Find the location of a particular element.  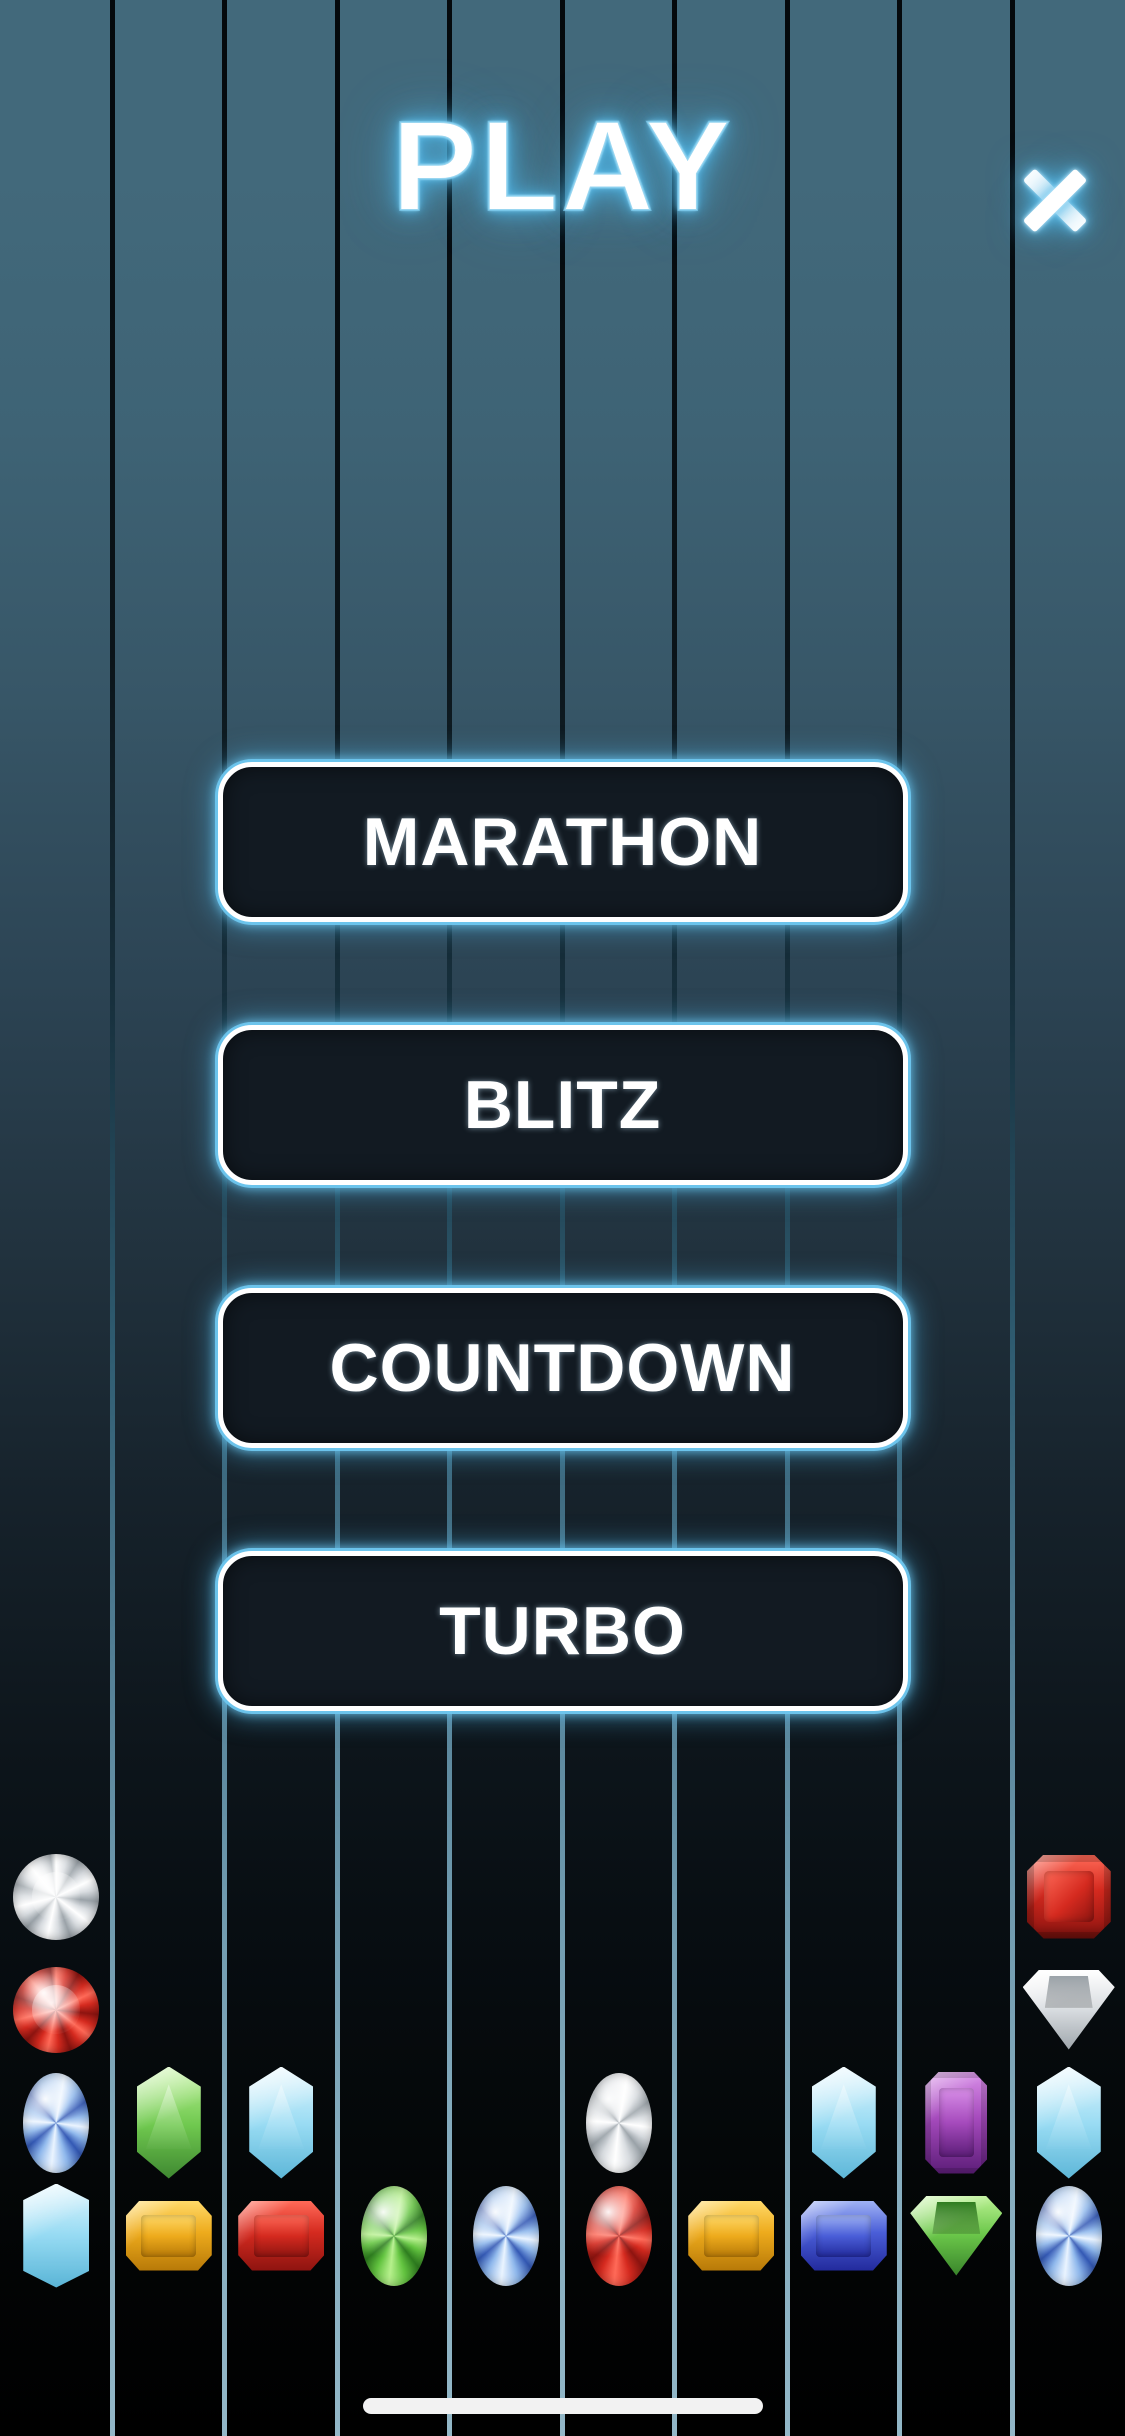

mode-button-label: BLITZ is located at coordinates (562, 1105).